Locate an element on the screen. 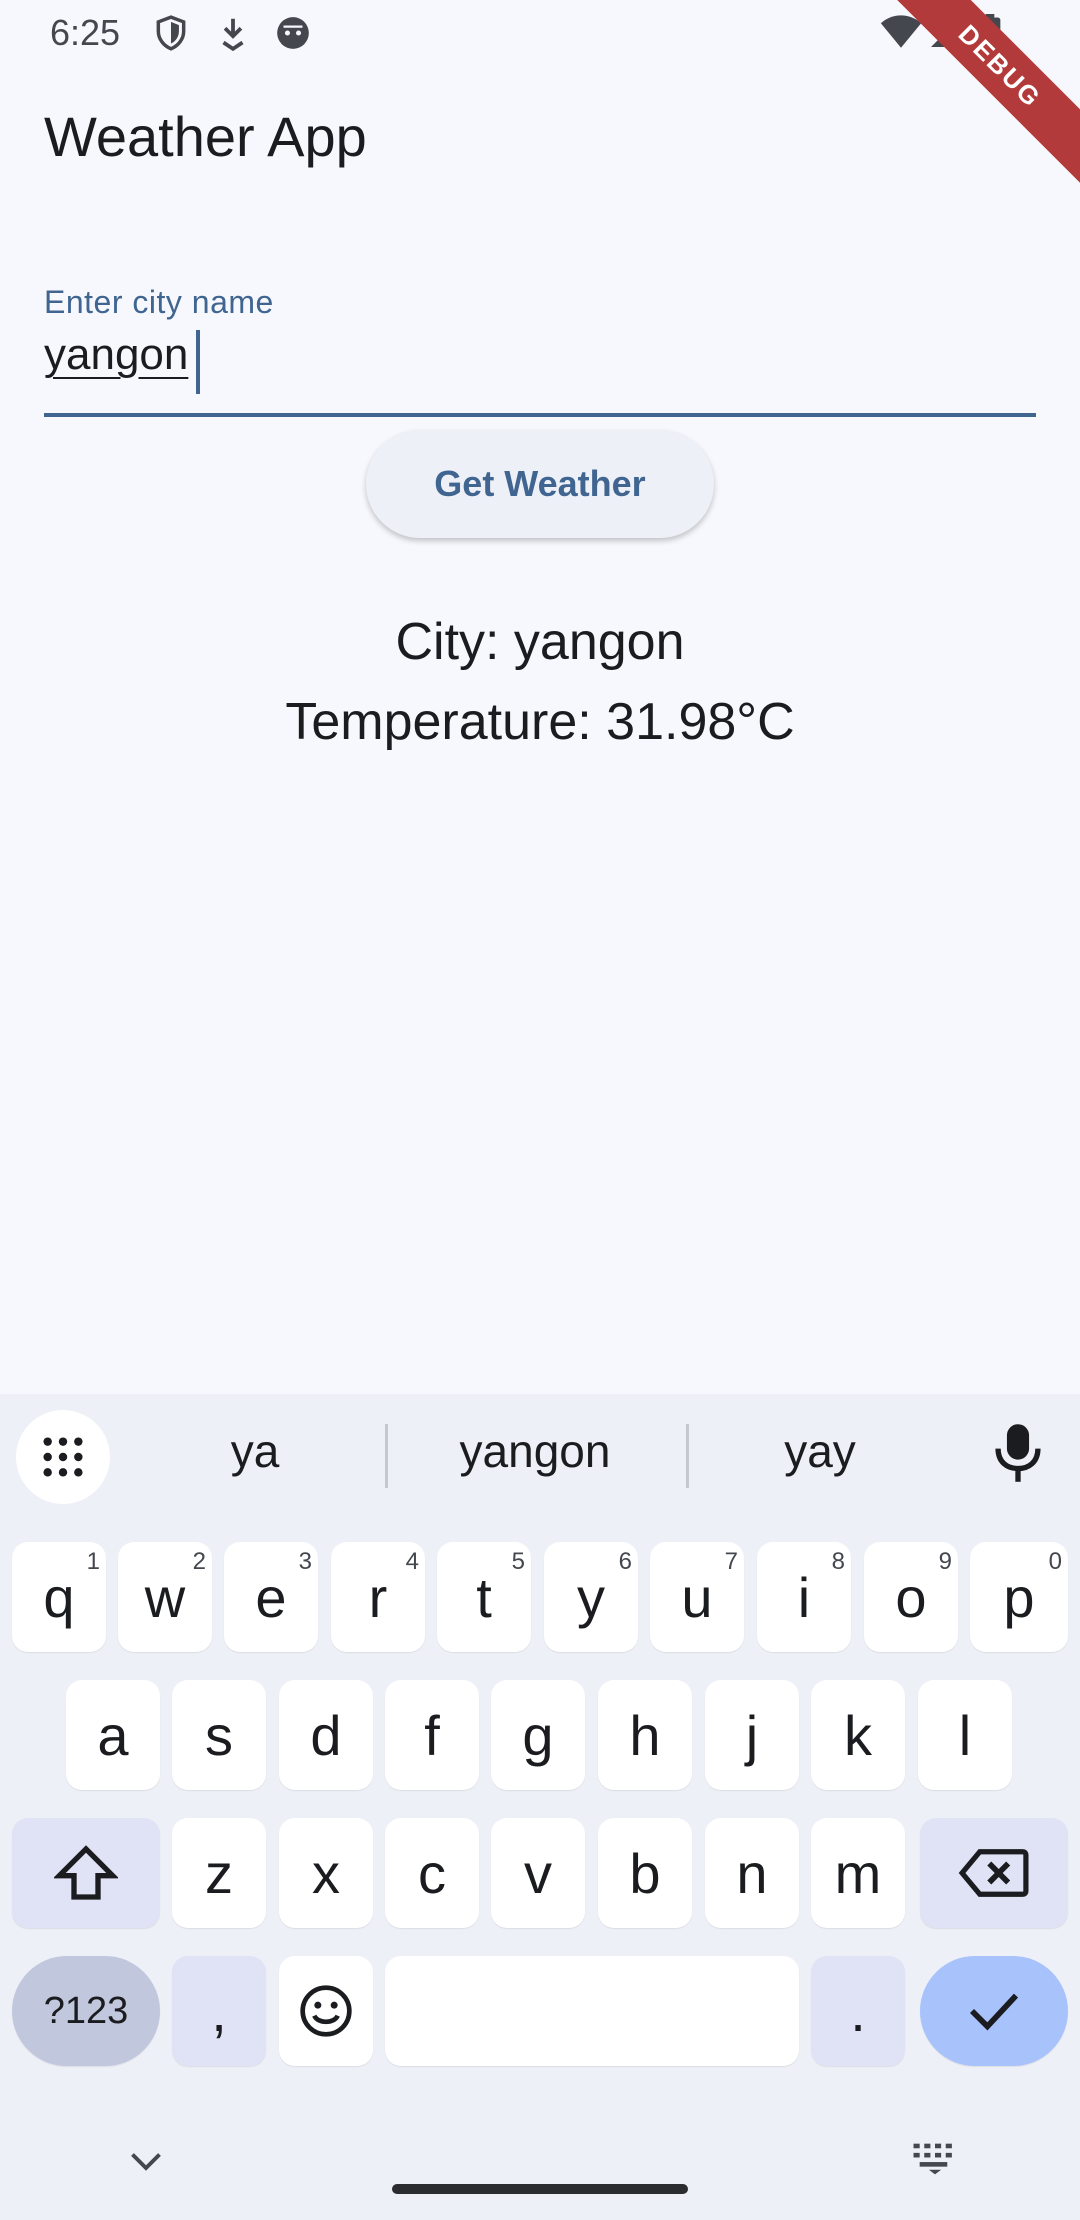 The width and height of the screenshot is (1080, 2220). key-hint: 4 is located at coordinates (412, 1561).